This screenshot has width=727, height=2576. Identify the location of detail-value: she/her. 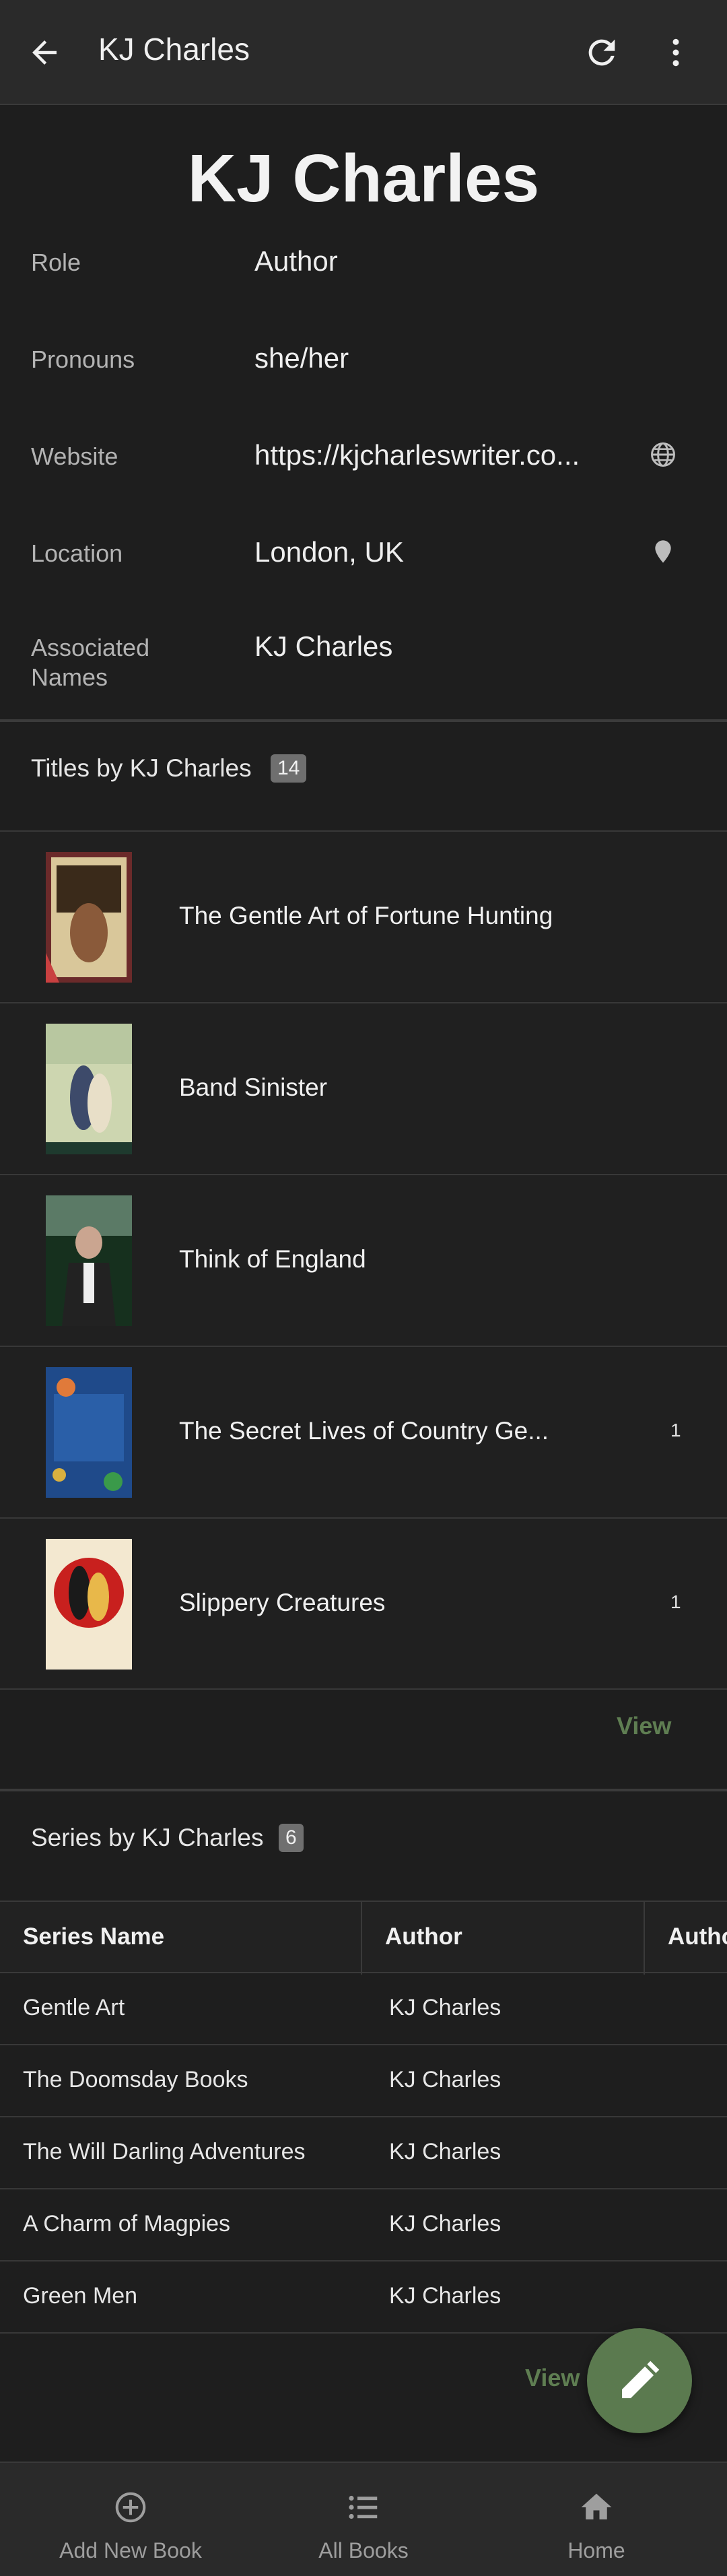
(301, 358).